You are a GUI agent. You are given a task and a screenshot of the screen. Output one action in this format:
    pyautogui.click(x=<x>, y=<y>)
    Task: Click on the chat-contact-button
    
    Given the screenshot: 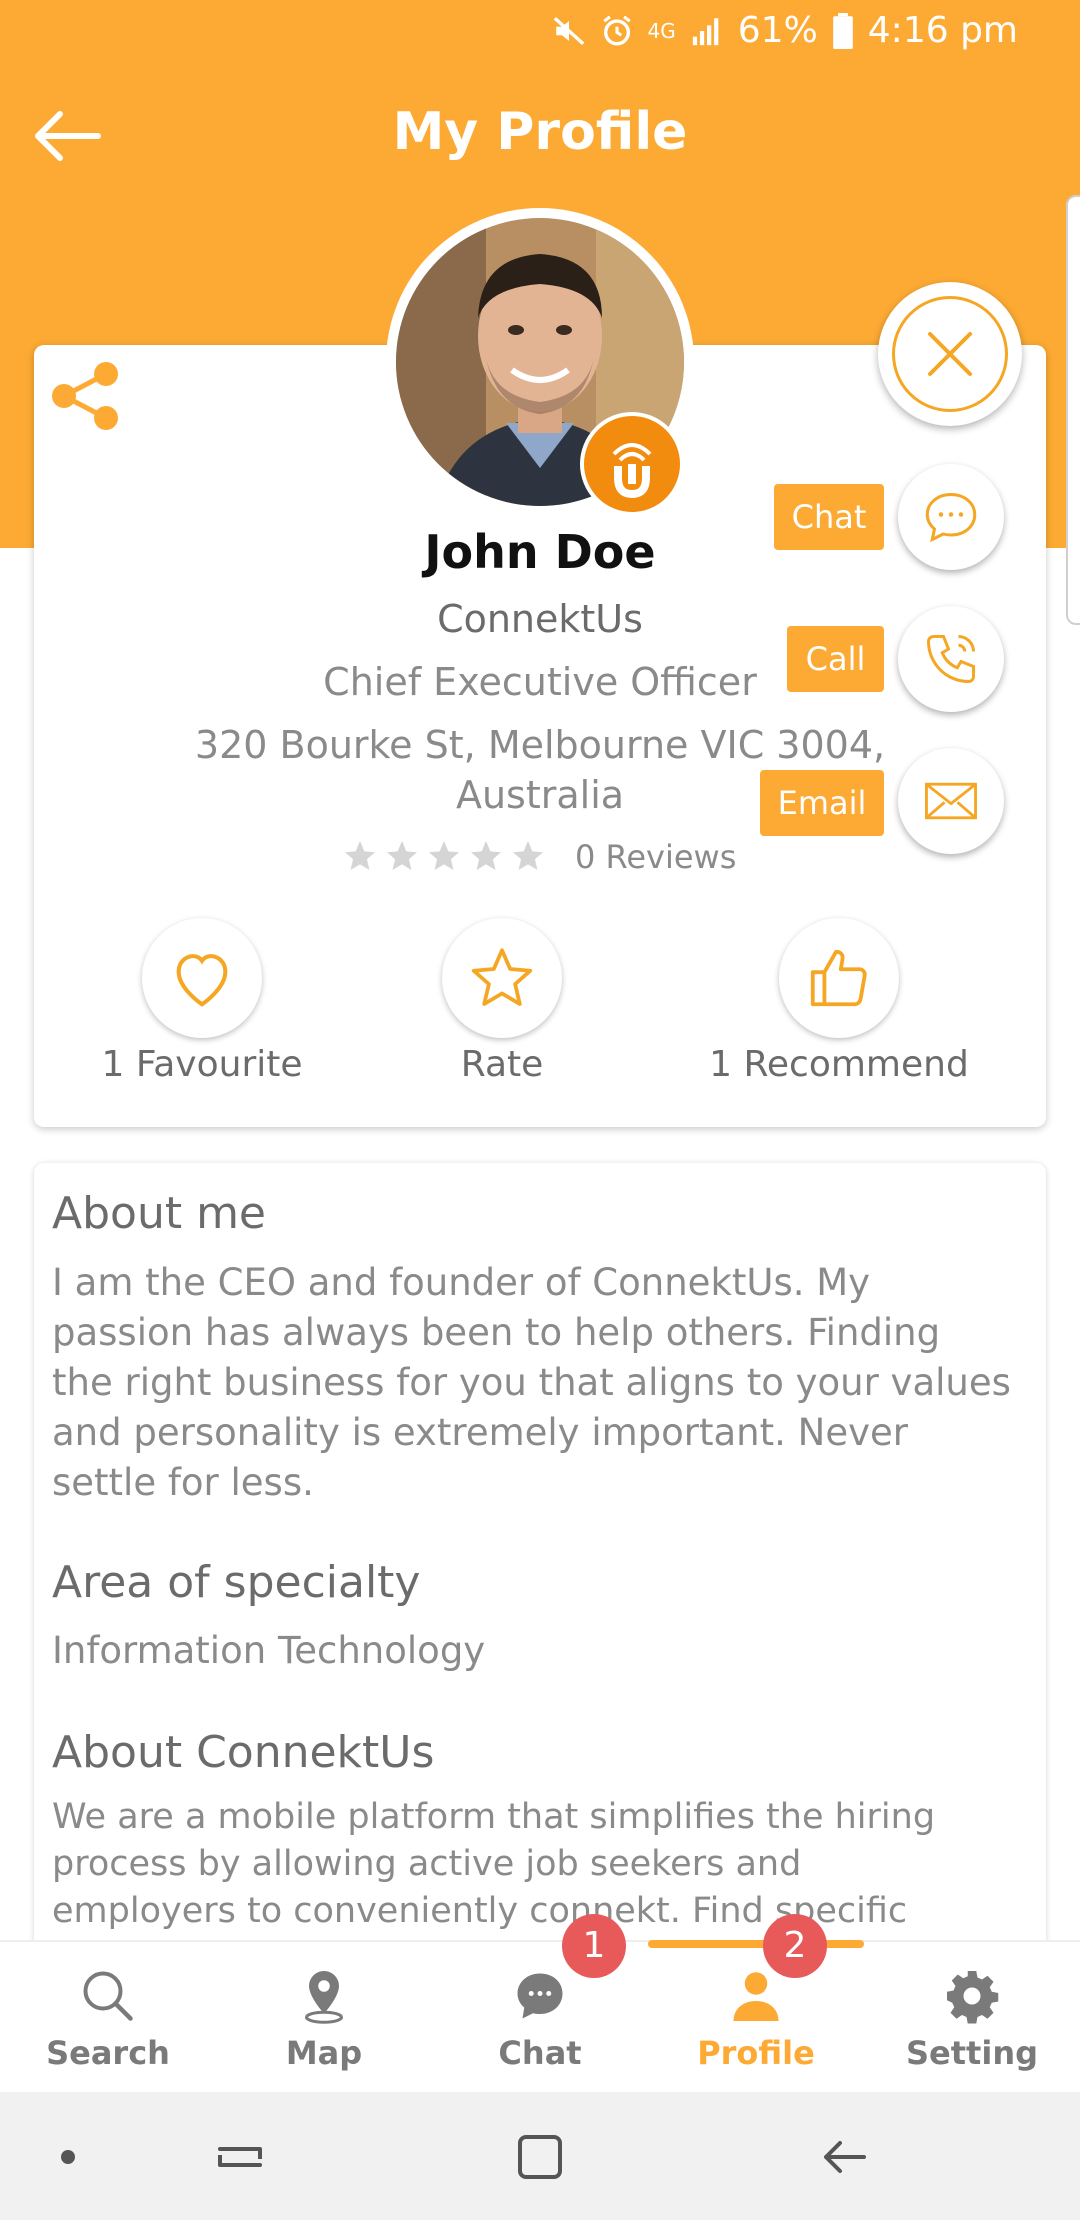 What is the action you would take?
    pyautogui.click(x=951, y=517)
    